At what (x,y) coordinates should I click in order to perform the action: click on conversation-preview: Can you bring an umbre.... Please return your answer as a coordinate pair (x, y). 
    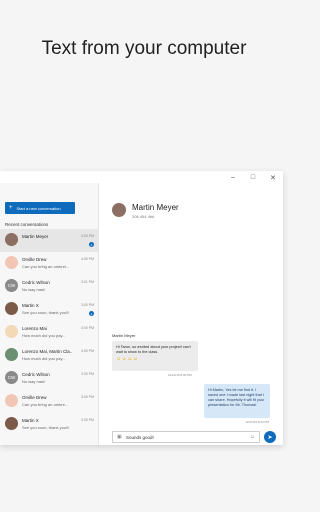
    Looking at the image, I should click on (45, 404).